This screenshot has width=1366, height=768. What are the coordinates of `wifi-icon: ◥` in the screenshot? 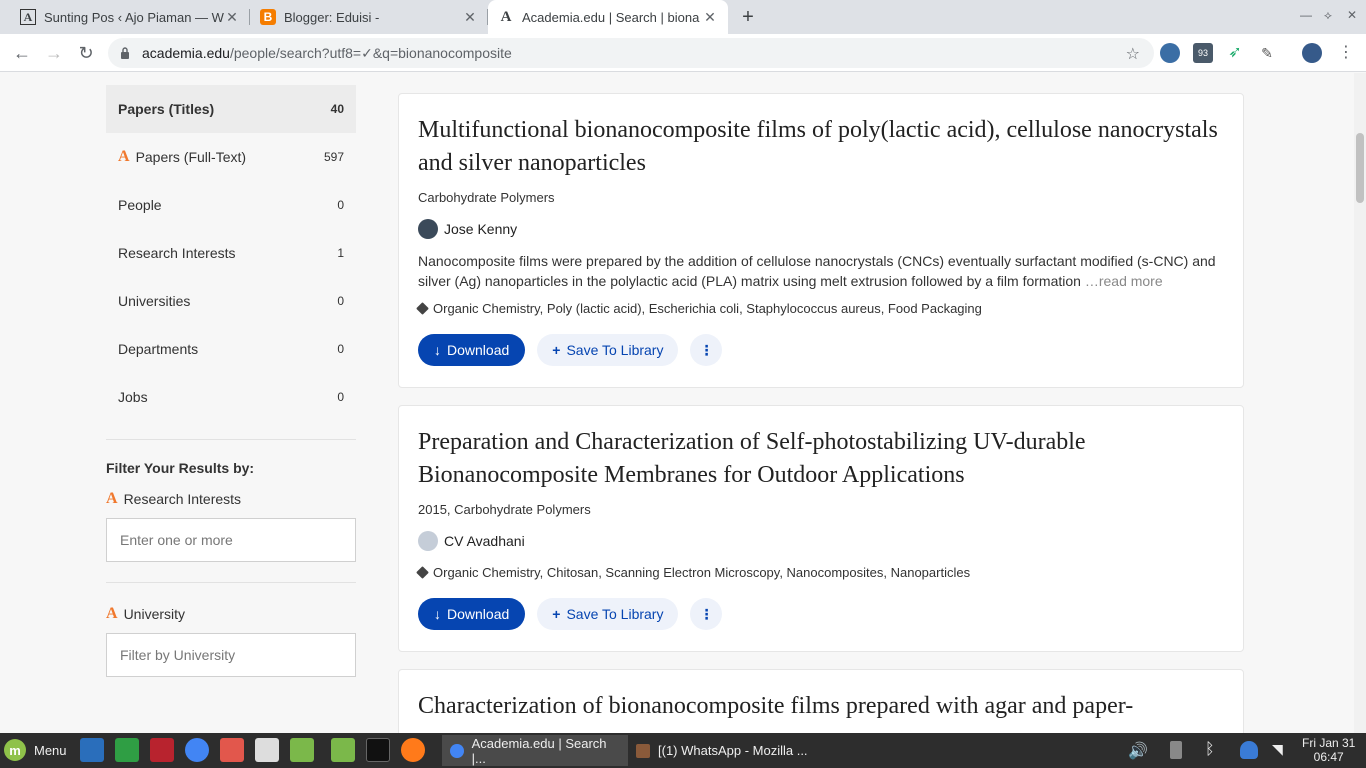 It's located at (1281, 750).